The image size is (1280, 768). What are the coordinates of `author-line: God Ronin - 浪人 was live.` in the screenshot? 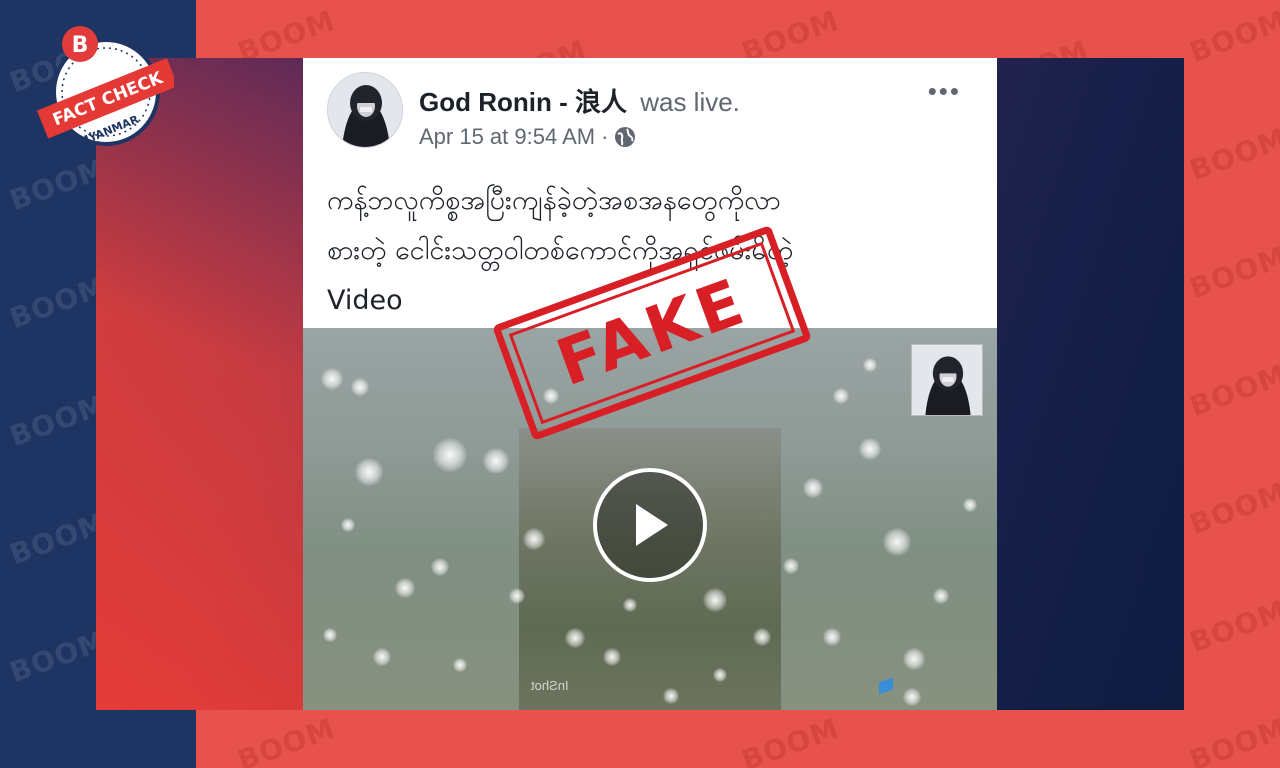 It's located at (579, 100).